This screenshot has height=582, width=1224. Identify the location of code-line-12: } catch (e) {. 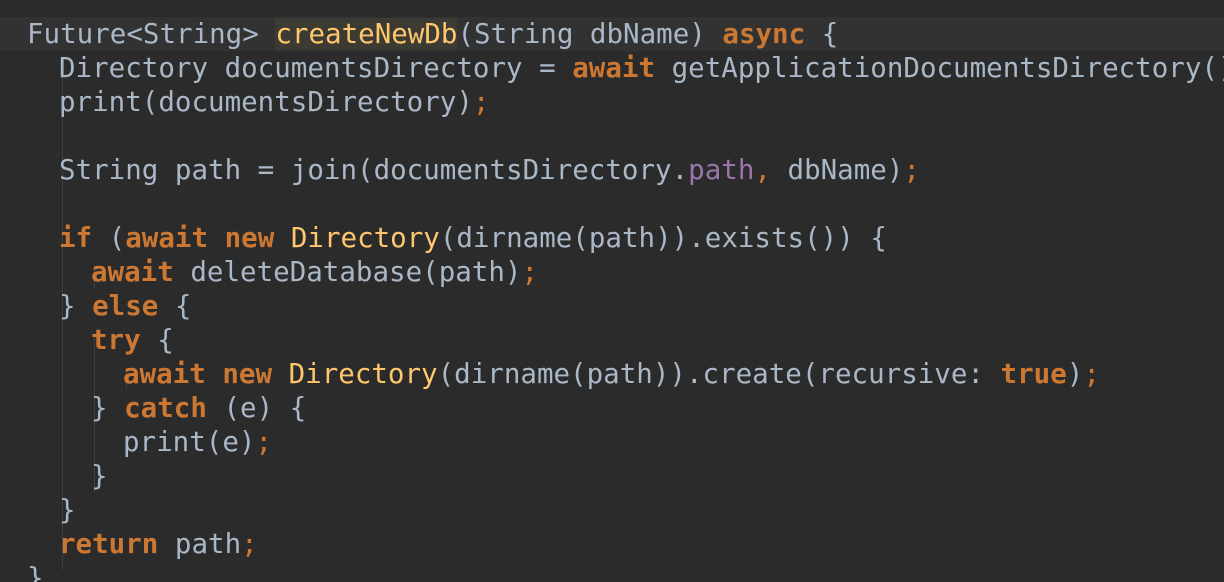
(198, 408).